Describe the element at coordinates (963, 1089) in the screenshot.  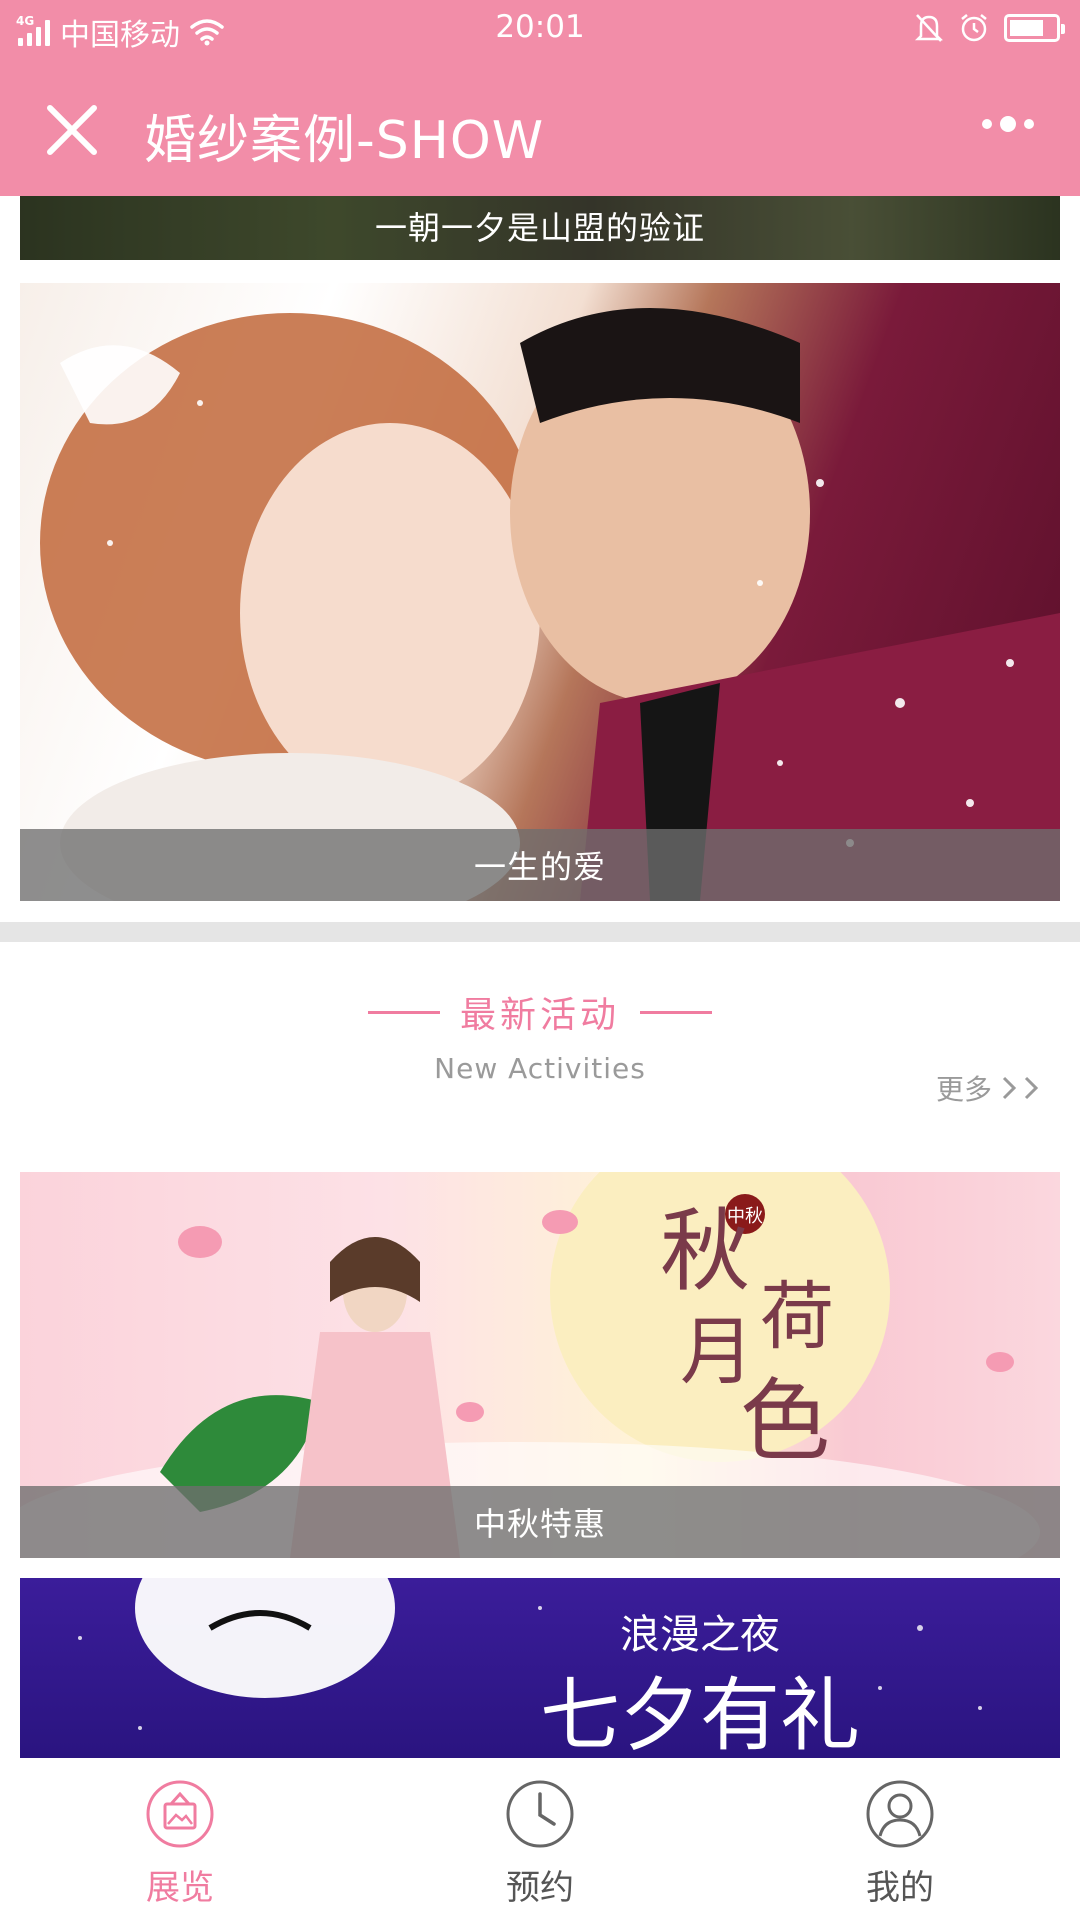
I see `more-label: 更多` at that location.